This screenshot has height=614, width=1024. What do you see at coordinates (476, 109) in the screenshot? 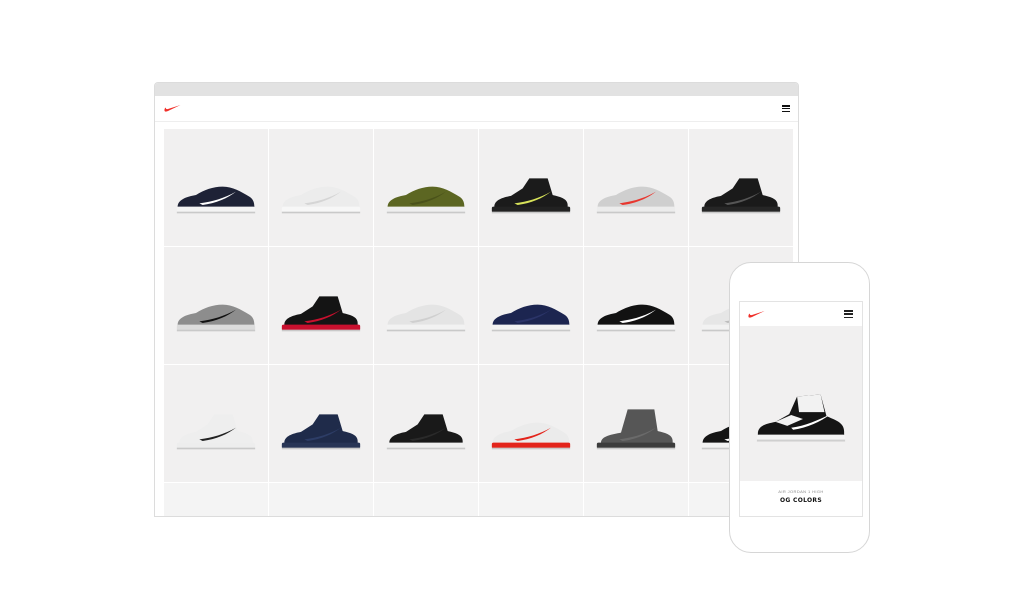
I see `site-header` at bounding box center [476, 109].